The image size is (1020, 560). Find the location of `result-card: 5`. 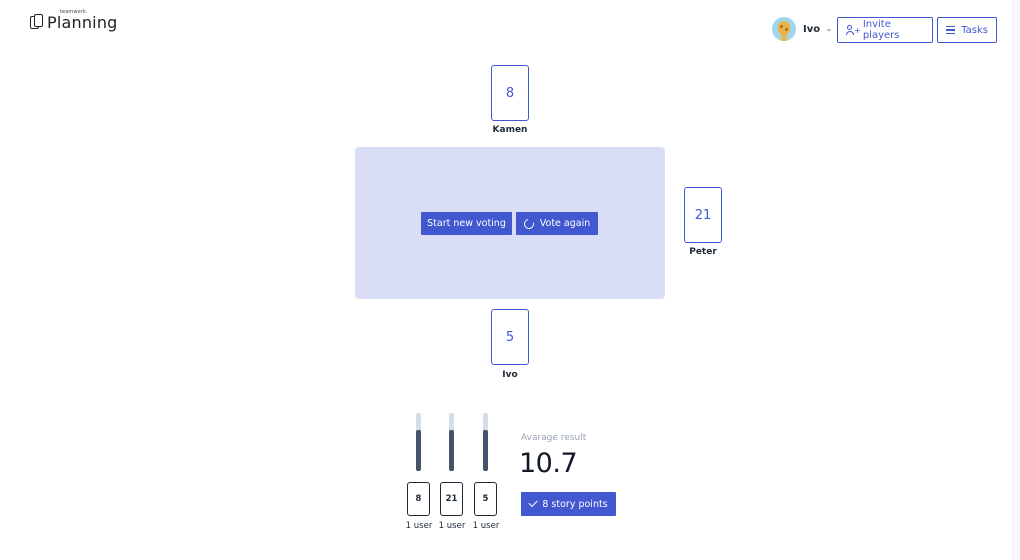

result-card: 5 is located at coordinates (485, 499).